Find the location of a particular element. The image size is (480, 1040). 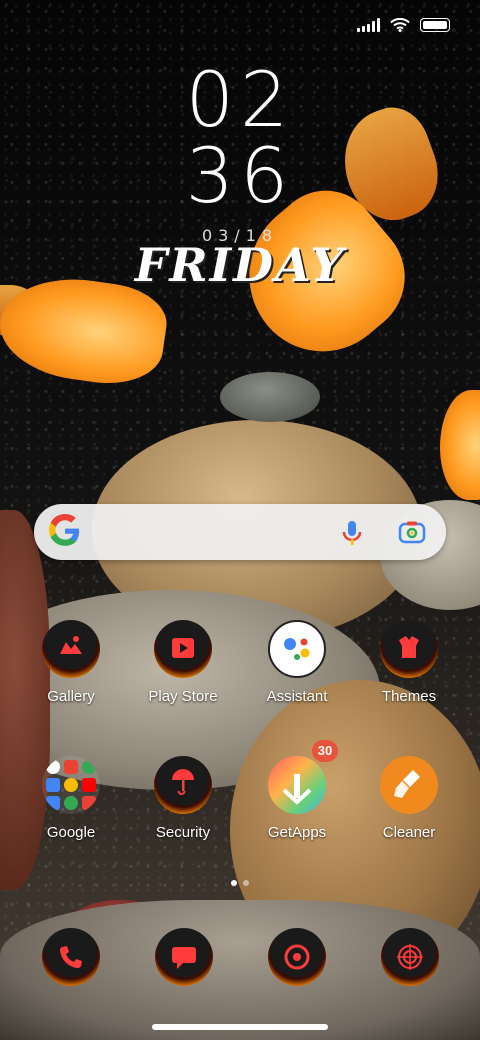

app-assistant: Assistant is located at coordinates (297, 662).